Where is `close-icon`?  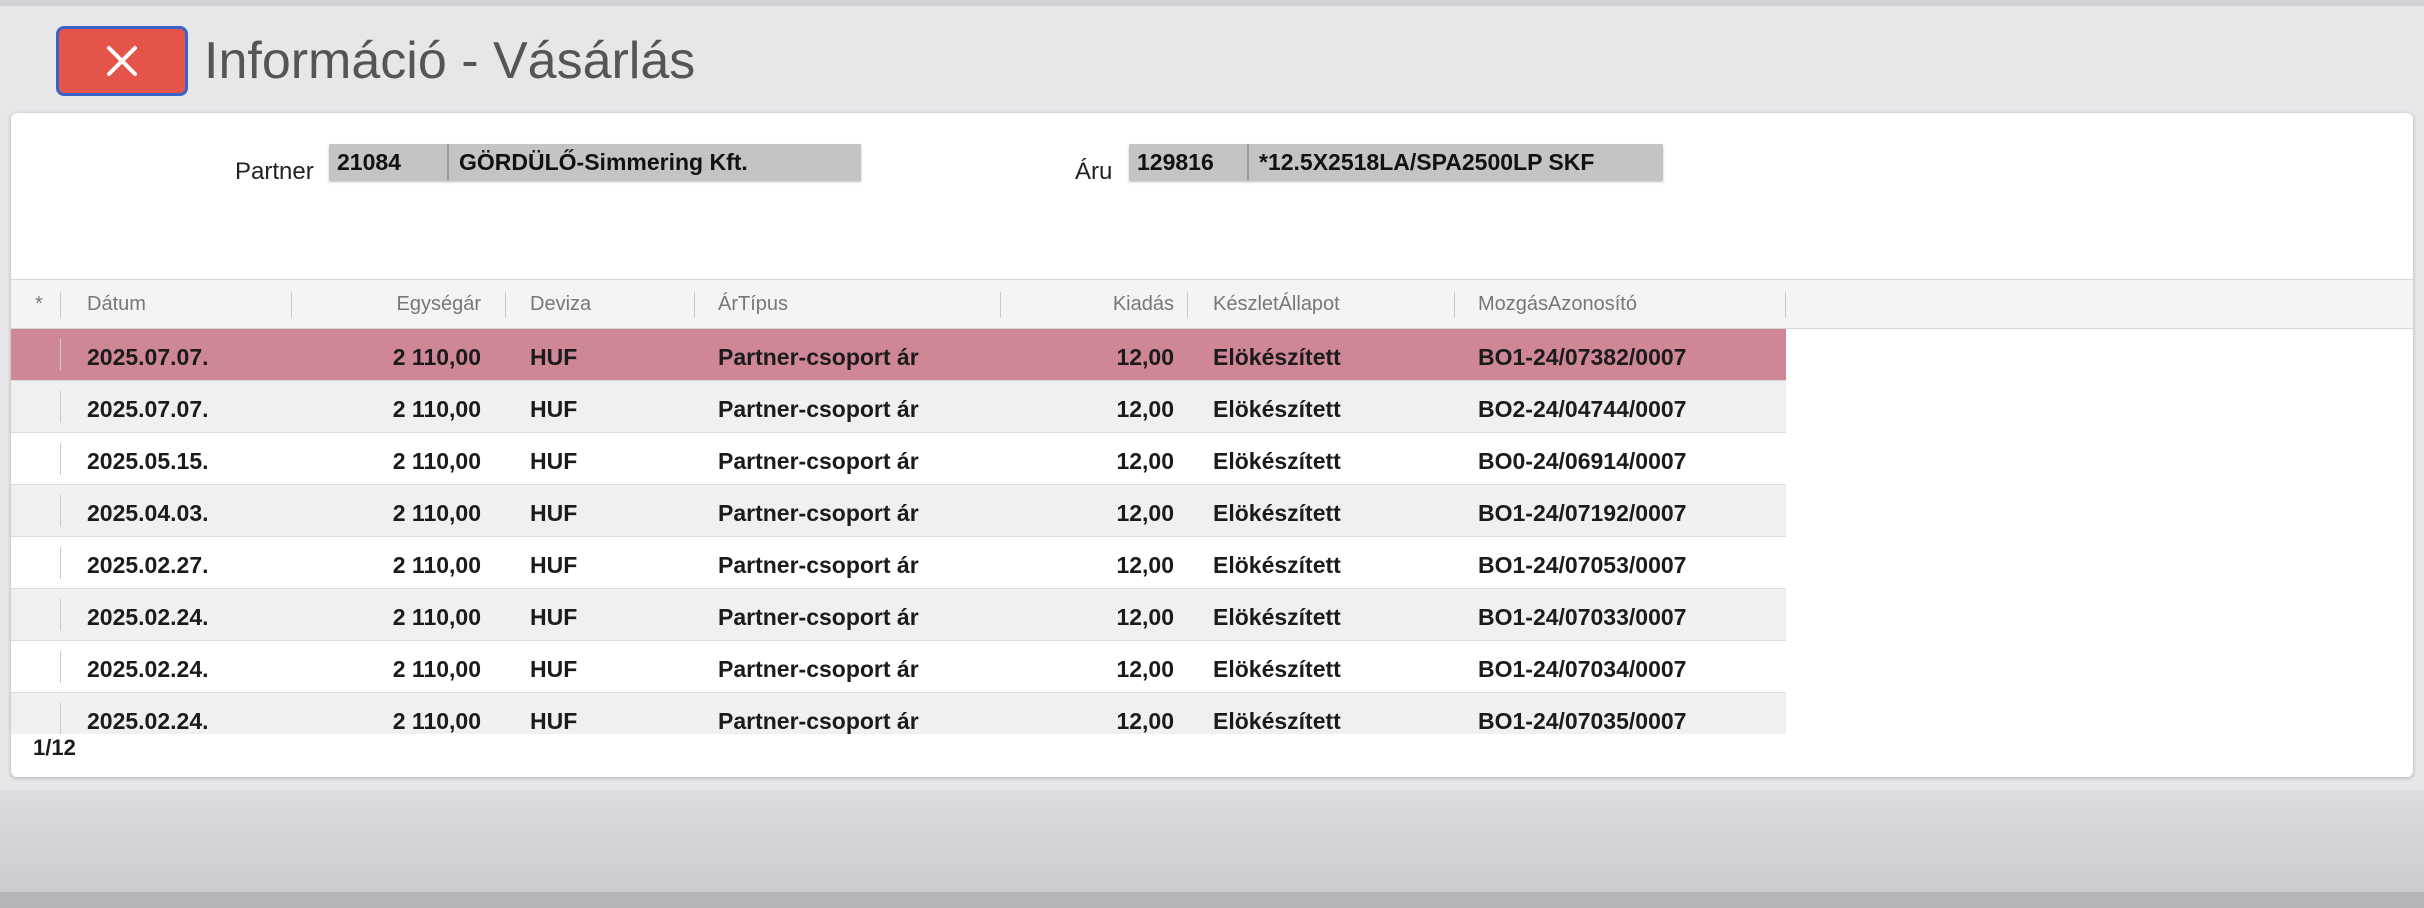 close-icon is located at coordinates (122, 61).